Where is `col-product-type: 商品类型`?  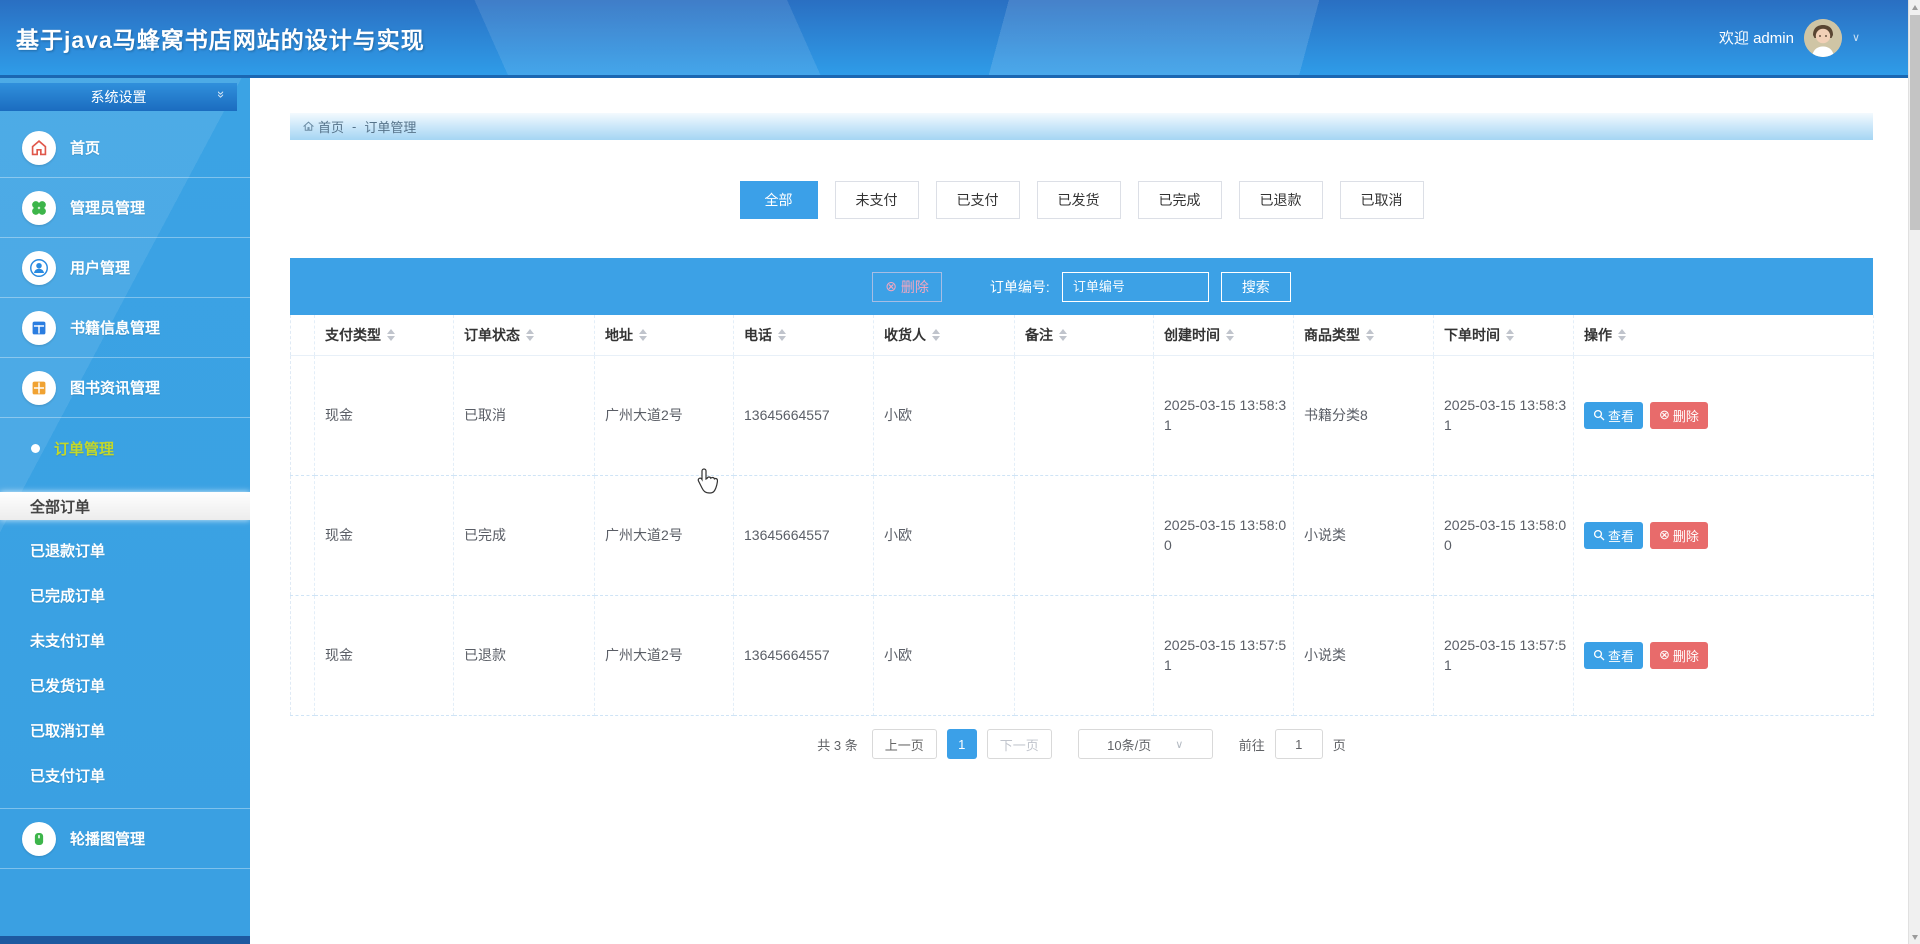
col-product-type: 商品类型 is located at coordinates (1363, 335).